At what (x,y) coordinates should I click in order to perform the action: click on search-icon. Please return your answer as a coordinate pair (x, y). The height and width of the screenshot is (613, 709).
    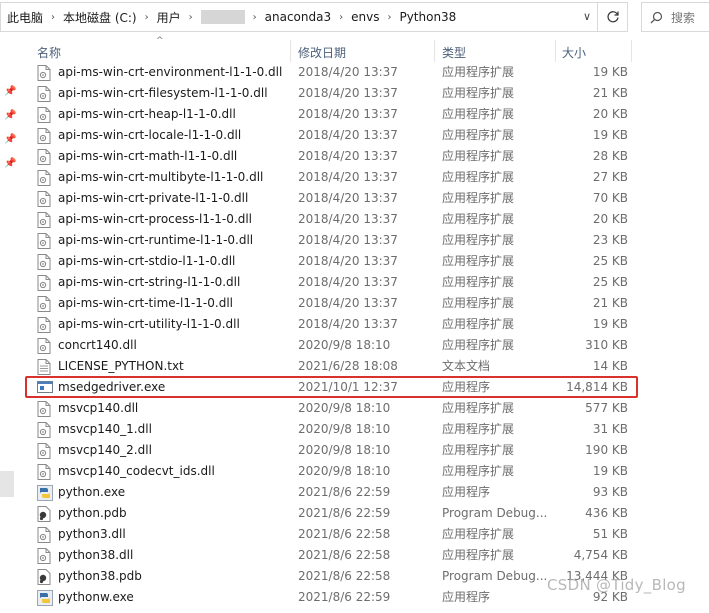
    Looking at the image, I should click on (656, 17).